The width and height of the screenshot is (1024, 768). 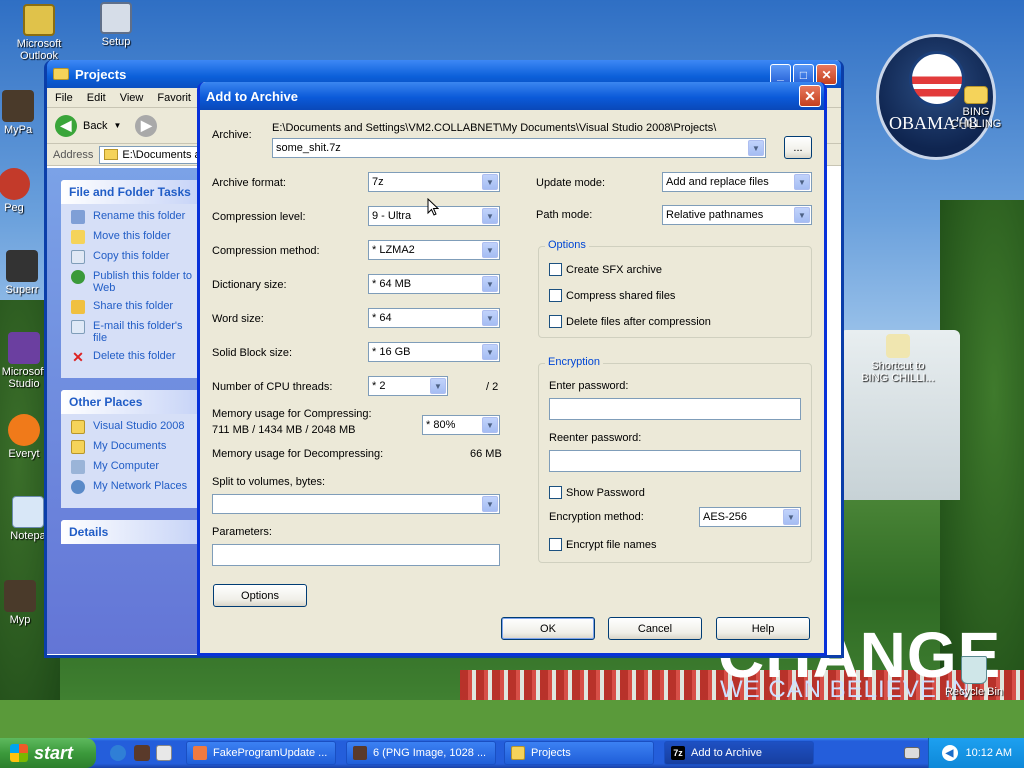 I want to click on archive-name-value: some_shit.7z, so click(x=308, y=148).